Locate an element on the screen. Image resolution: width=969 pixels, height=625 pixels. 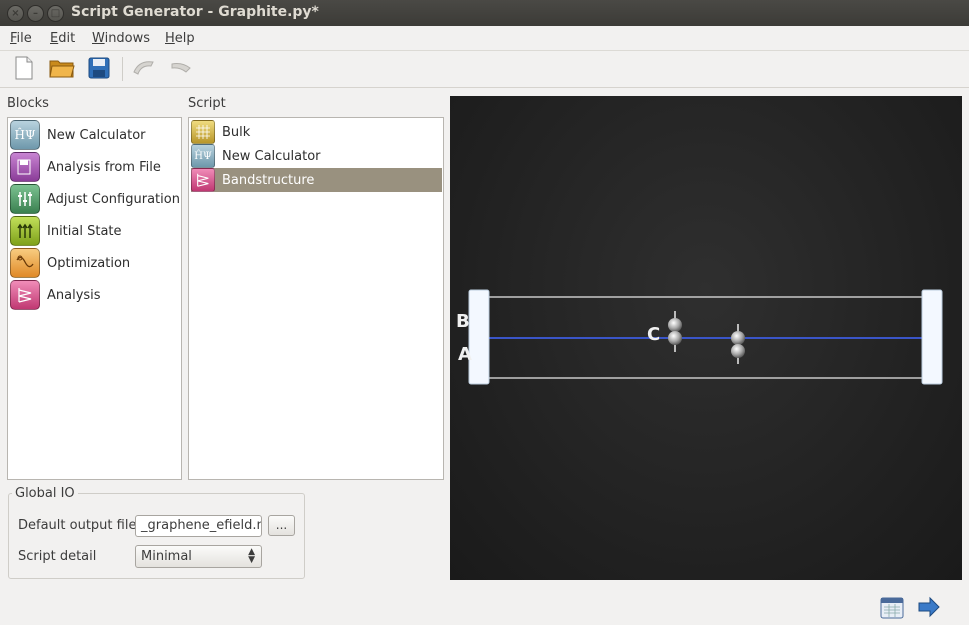
script-item-bulk: Bulk is located at coordinates (316, 132).